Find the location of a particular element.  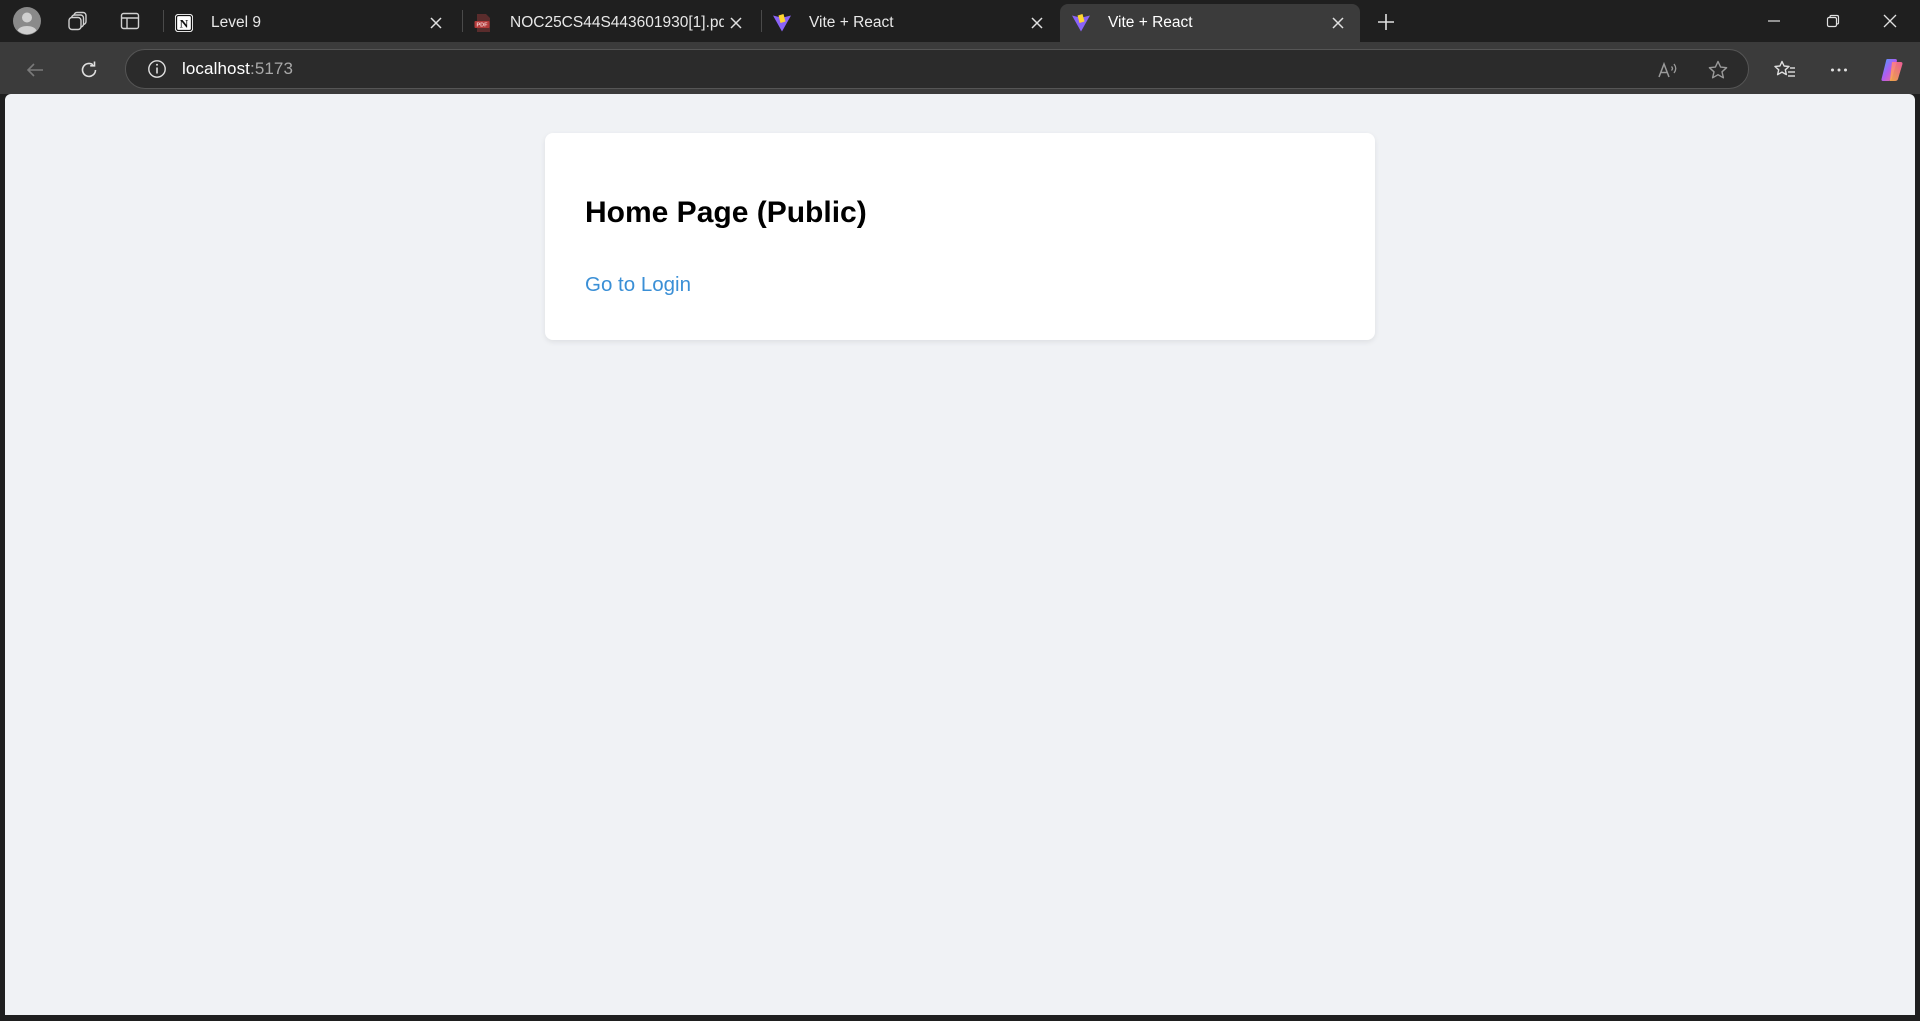

workspaces-icon is located at coordinates (77, 21).